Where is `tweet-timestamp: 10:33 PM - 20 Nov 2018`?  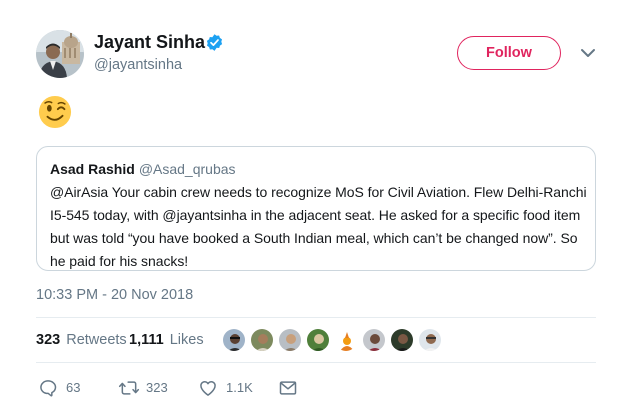 tweet-timestamp: 10:33 PM - 20 Nov 2018 is located at coordinates (114, 295).